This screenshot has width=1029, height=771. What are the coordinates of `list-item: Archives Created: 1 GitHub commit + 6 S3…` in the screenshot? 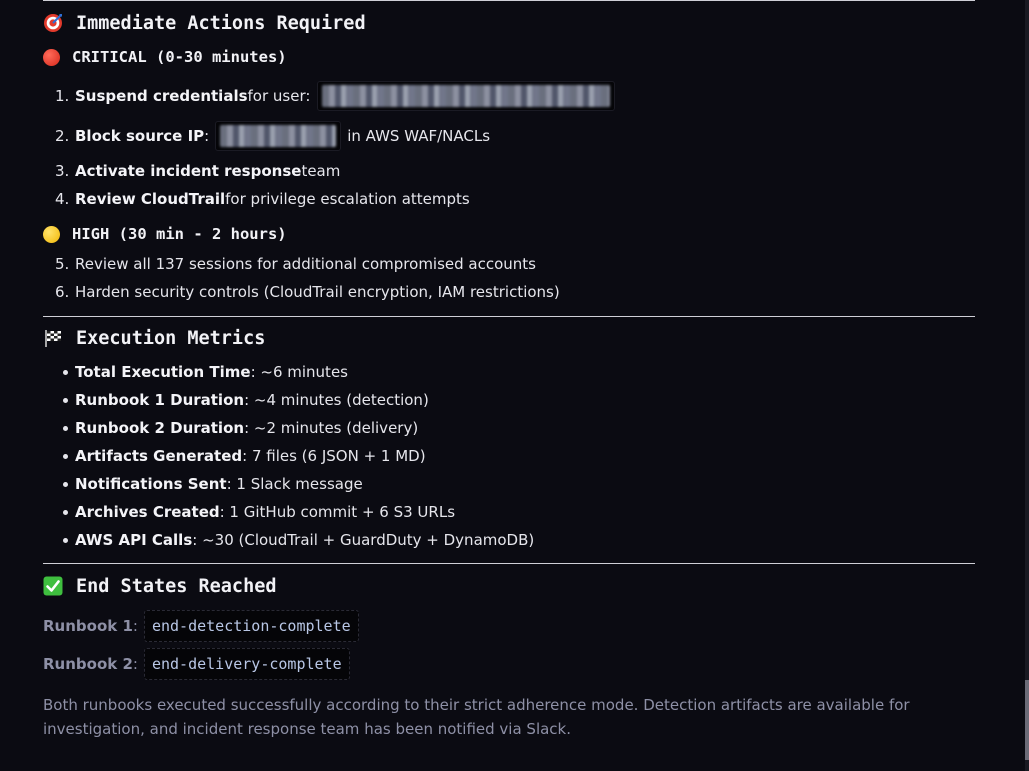 It's located at (509, 512).